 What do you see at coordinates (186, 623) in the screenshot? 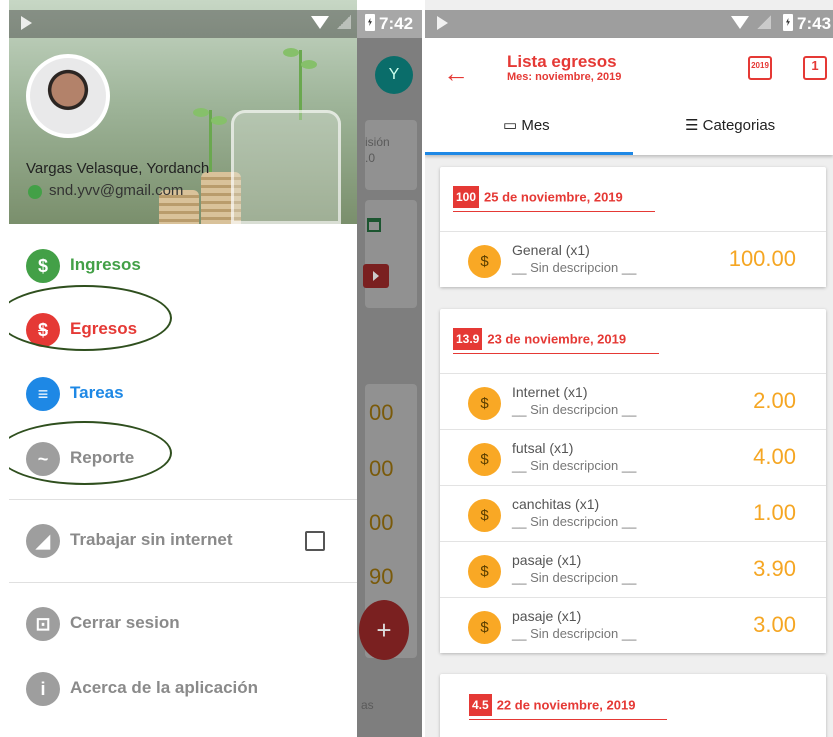
I see `menu-item-logout: ⊡ Cerrar sesion` at bounding box center [186, 623].